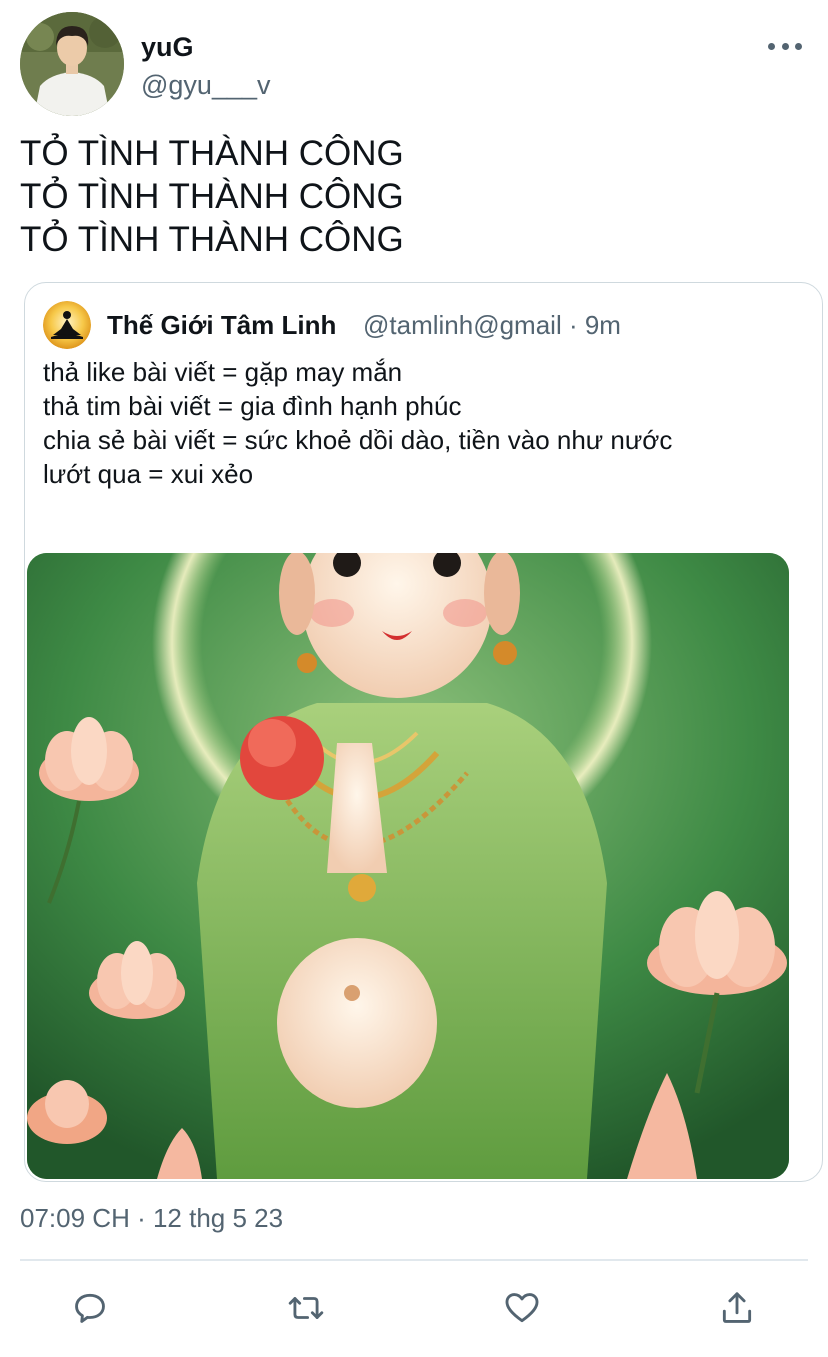  What do you see at coordinates (148, 474) in the screenshot?
I see `quoted-line: lướt qua = xui xẻo` at bounding box center [148, 474].